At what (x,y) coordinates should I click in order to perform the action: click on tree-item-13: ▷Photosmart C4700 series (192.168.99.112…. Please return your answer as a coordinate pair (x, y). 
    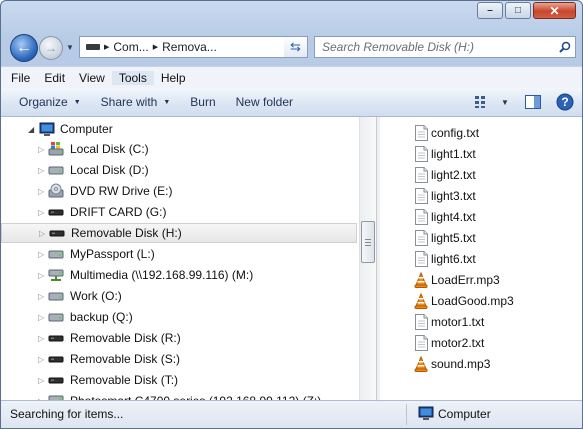
    Looking at the image, I should click on (179, 395).